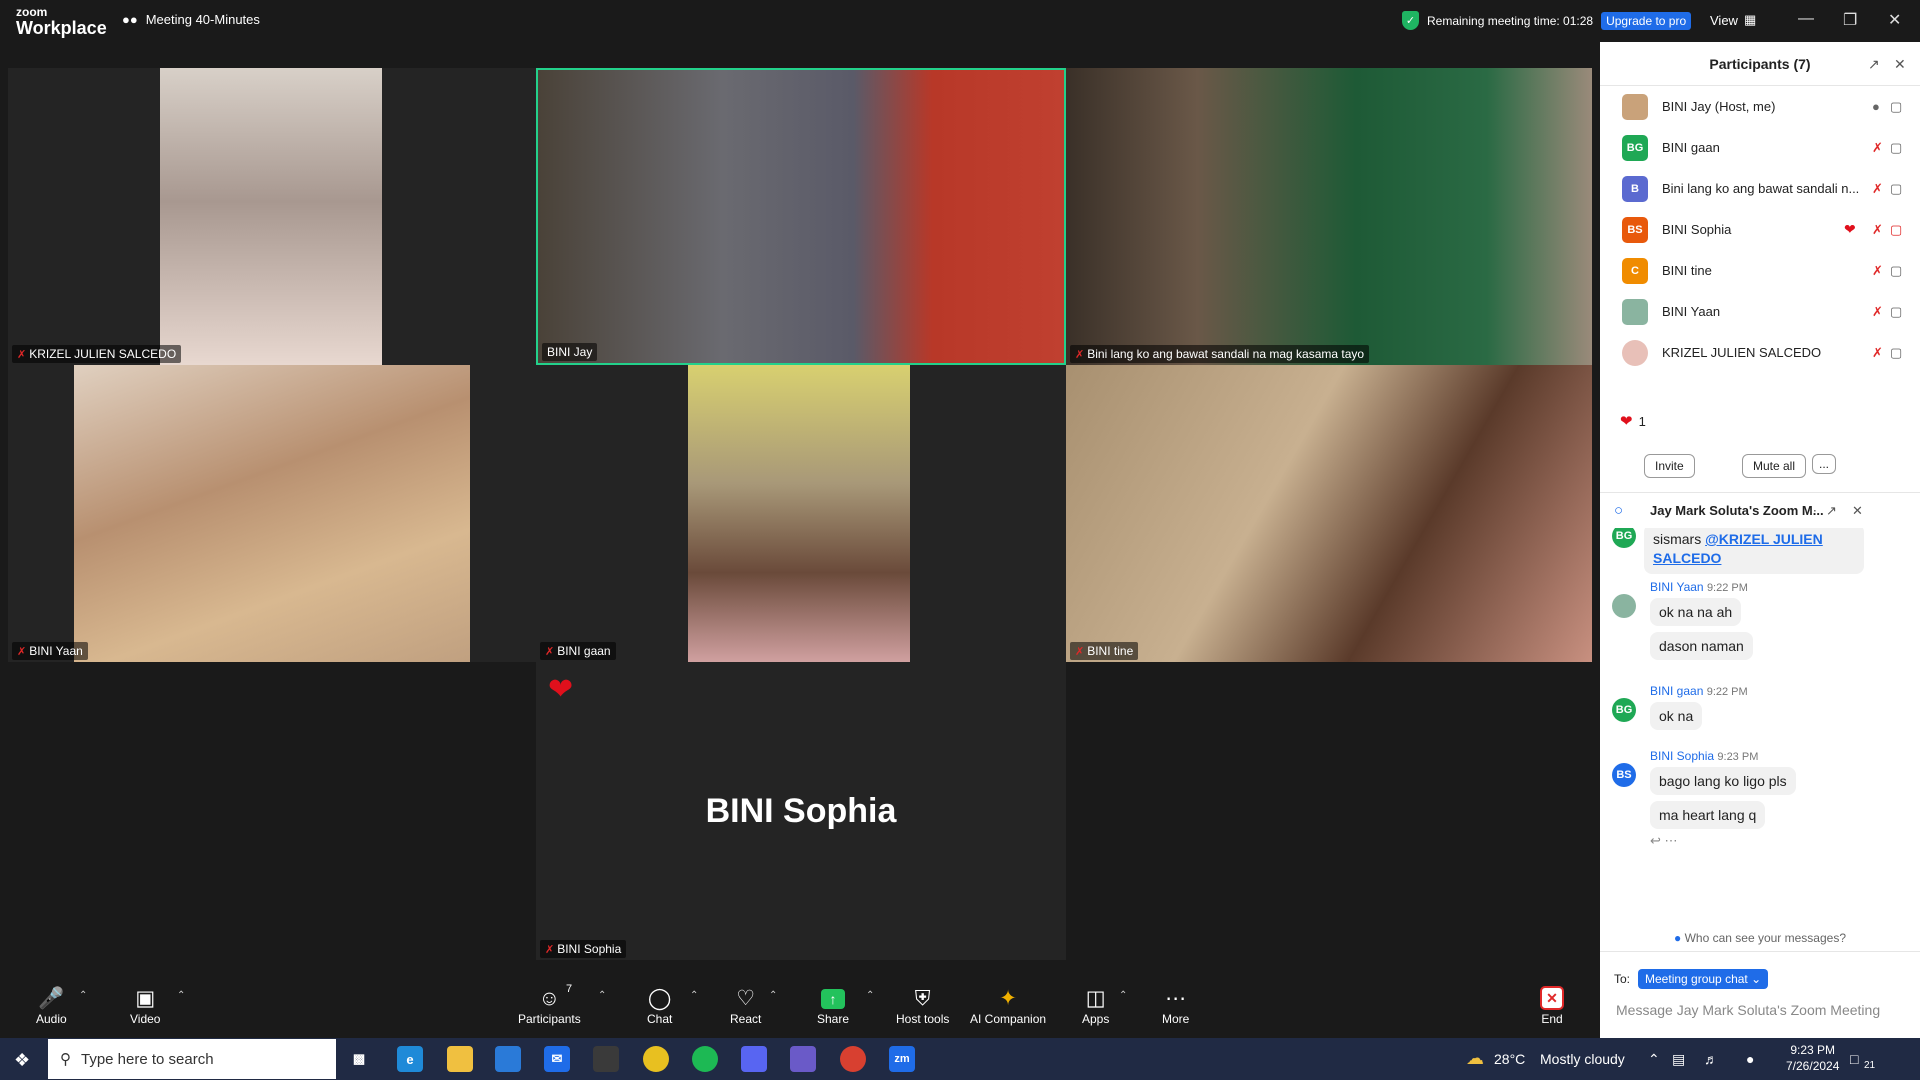 The width and height of the screenshot is (1920, 1080). What do you see at coordinates (1733, 20) in the screenshot?
I see `view-button: View ▦` at bounding box center [1733, 20].